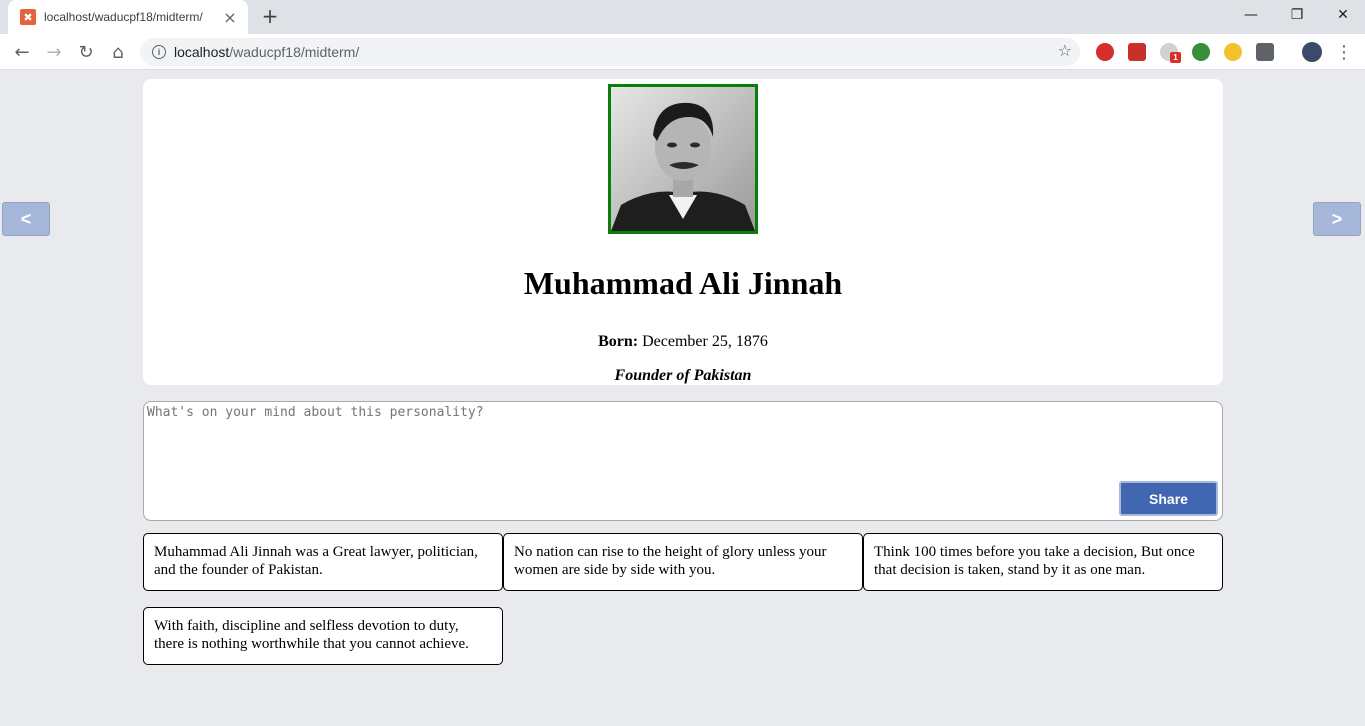 This screenshot has width=1365, height=726. I want to click on close-tab-icon: ×, so click(230, 17).